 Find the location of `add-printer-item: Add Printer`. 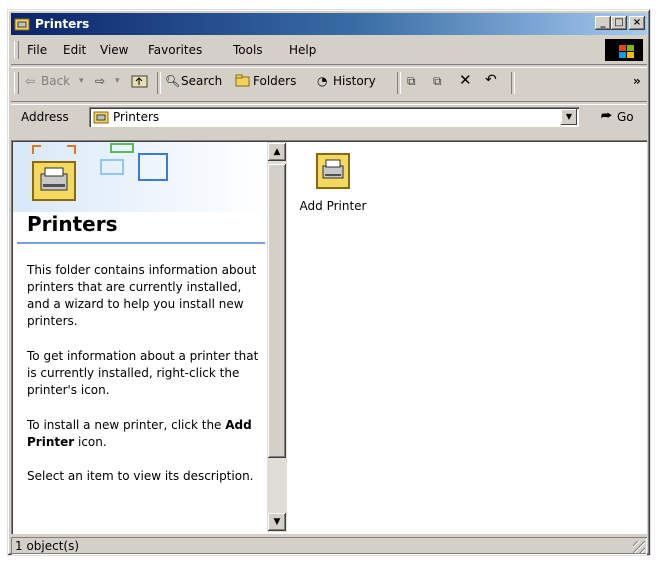

add-printer-item: Add Printer is located at coordinates (333, 181).